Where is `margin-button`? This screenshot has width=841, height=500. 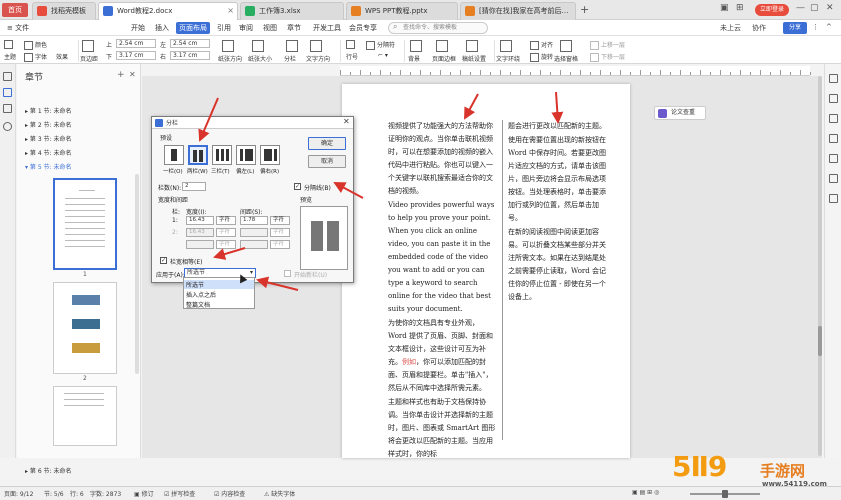 margin-button is located at coordinates (89, 46).